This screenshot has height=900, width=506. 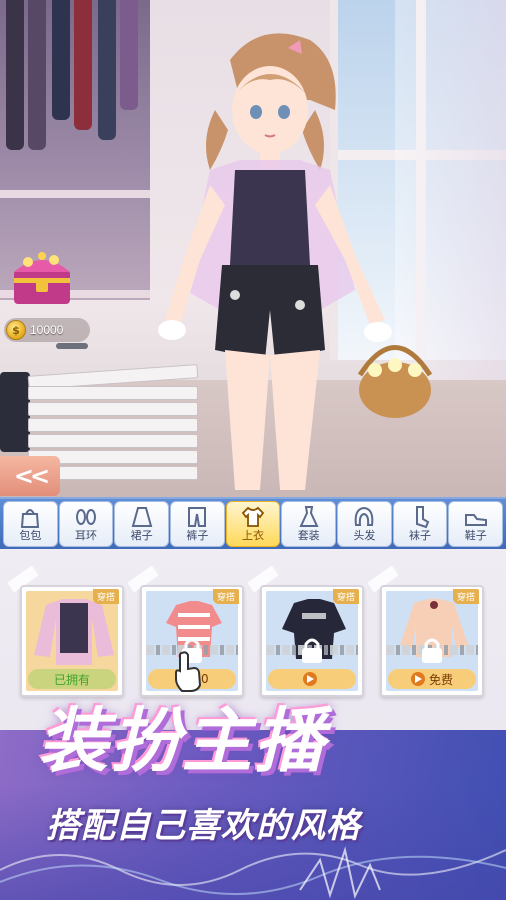 I want to click on coin-progress-bar, so click(x=72, y=346).